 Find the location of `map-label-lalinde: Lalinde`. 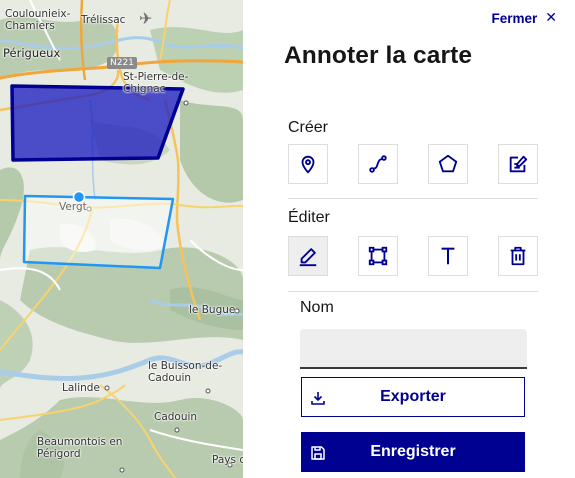

map-label-lalinde: Lalinde is located at coordinates (81, 388).